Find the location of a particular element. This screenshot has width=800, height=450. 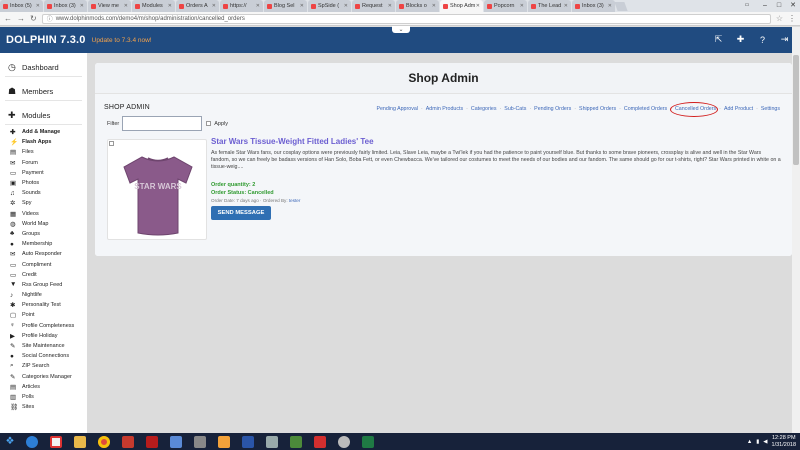

browser-tab: Blog Sel ✕ is located at coordinates (285, 6).